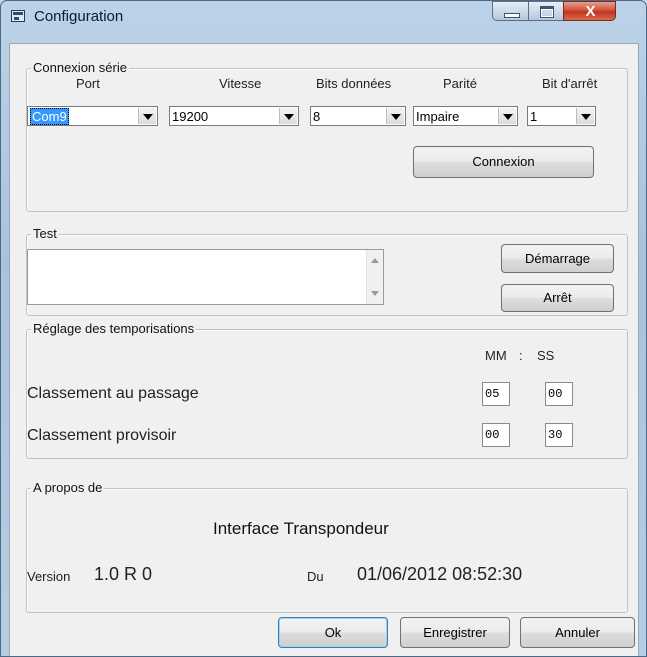 The width and height of the screenshot is (647, 657). Describe the element at coordinates (510, 11) in the screenshot. I see `minimize-button` at that location.